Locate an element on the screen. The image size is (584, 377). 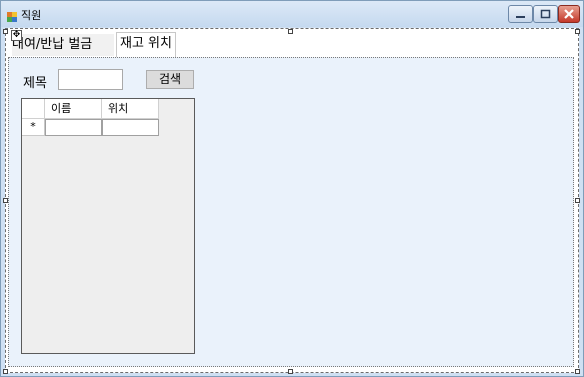
maximize-button is located at coordinates (545, 14).